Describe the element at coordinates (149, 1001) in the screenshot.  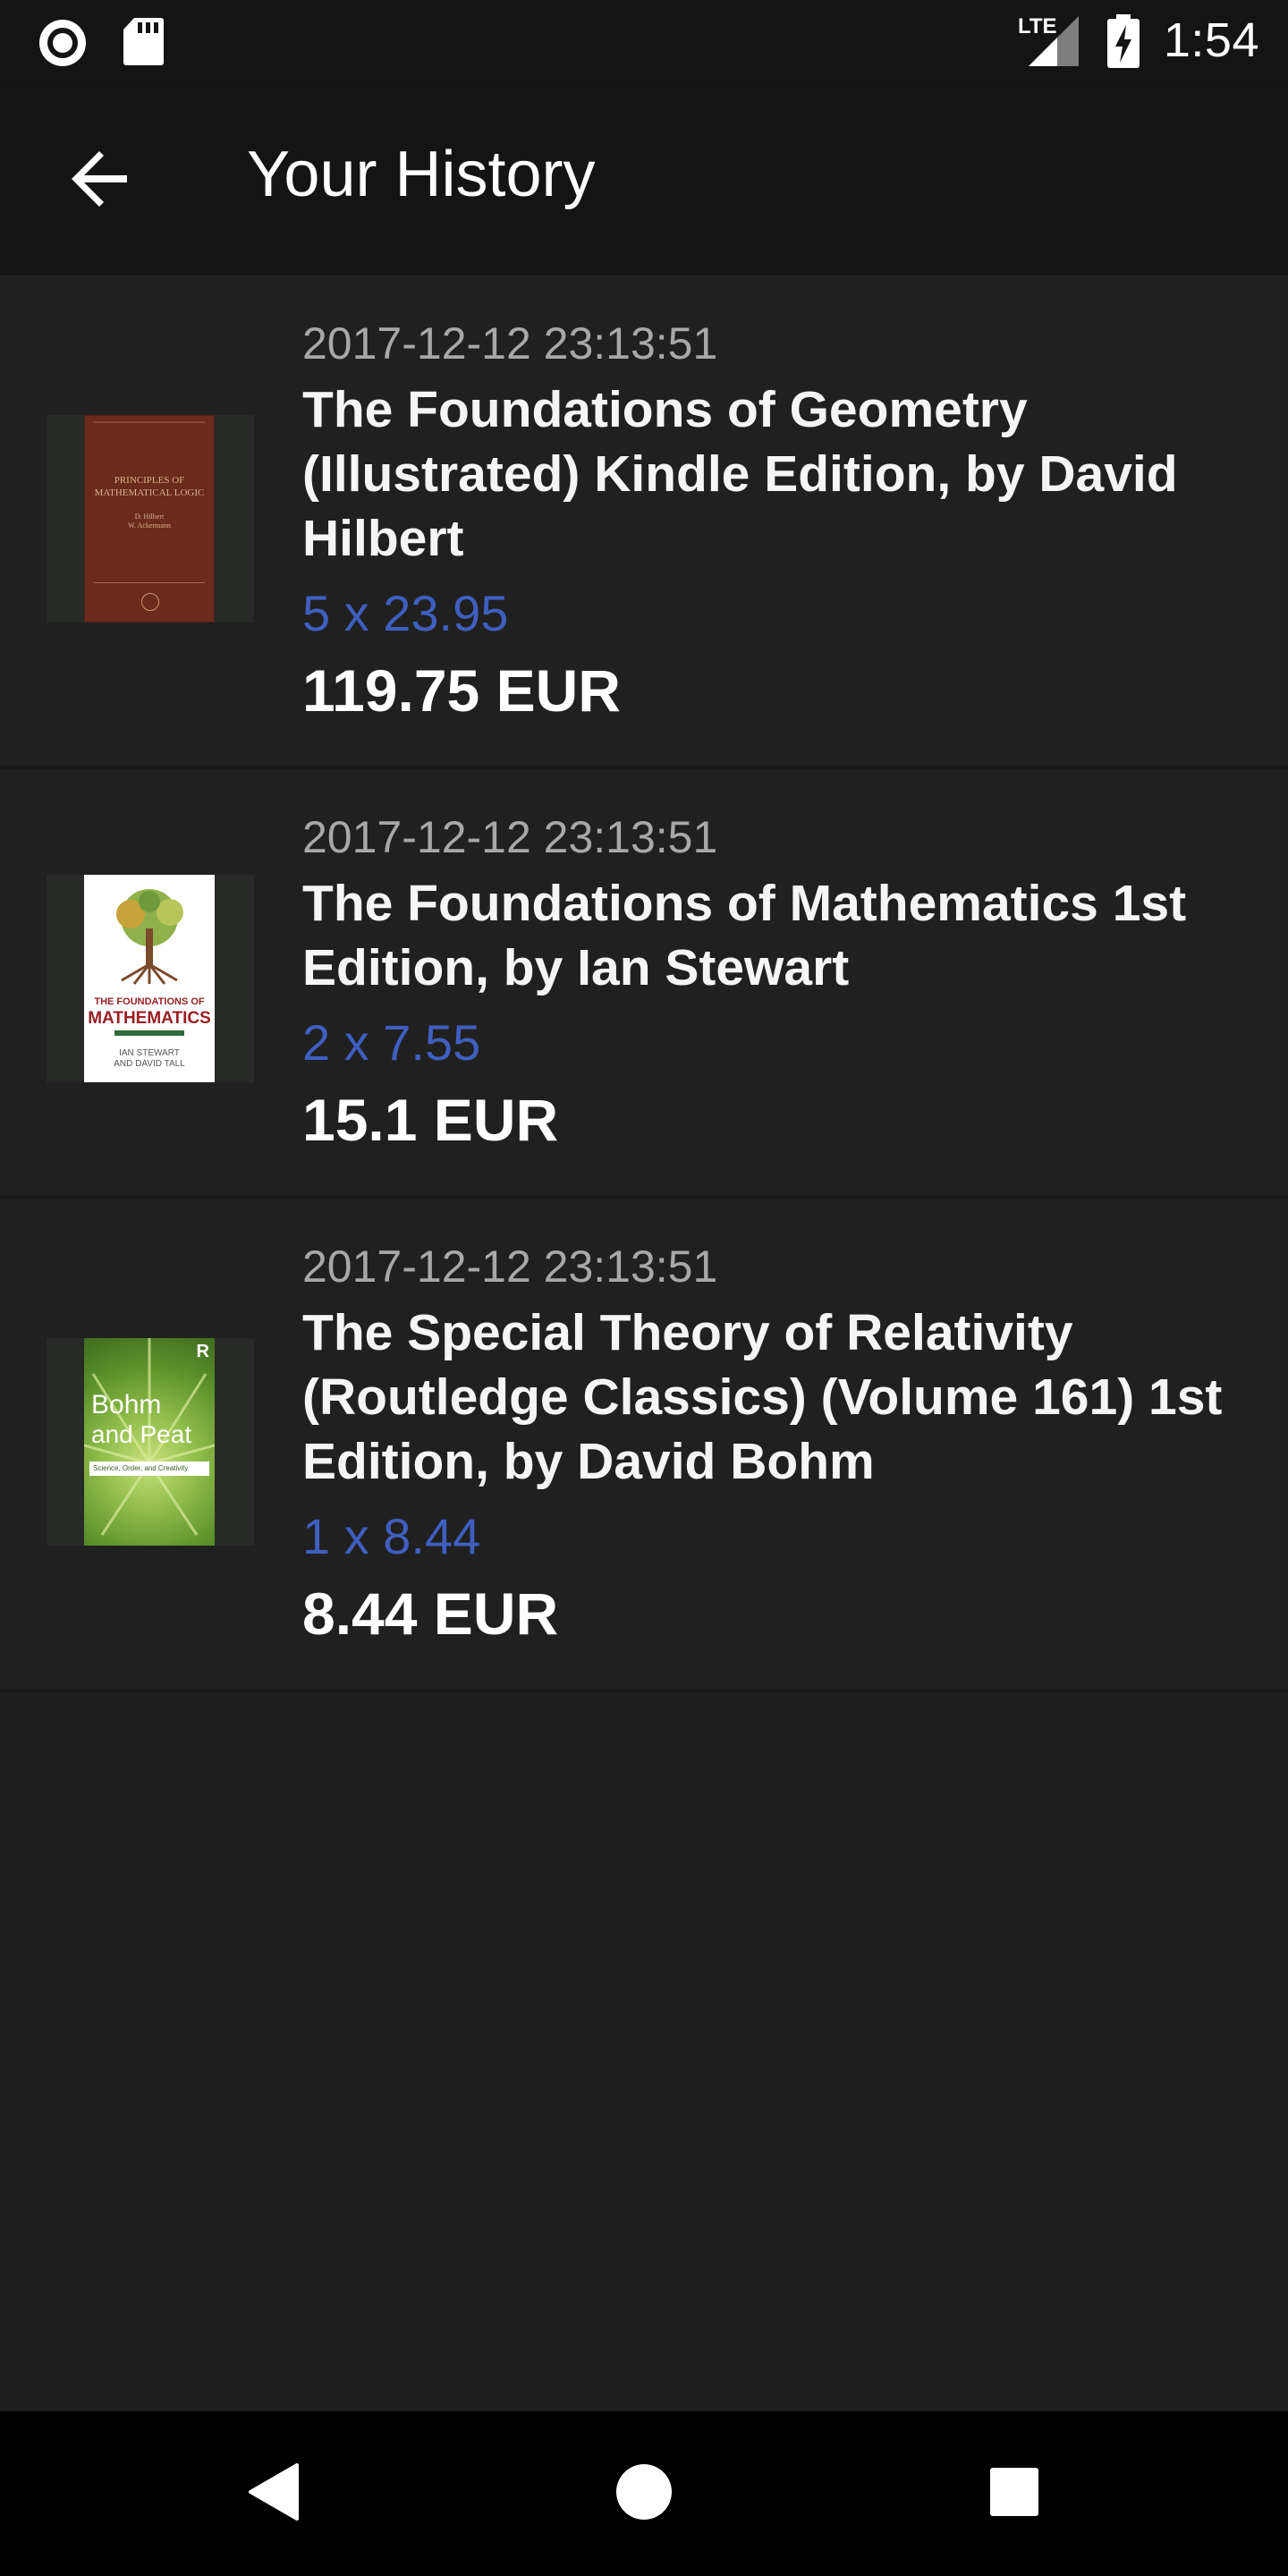
I see `cover-title-line: THE FOUNDATIONS OF` at that location.